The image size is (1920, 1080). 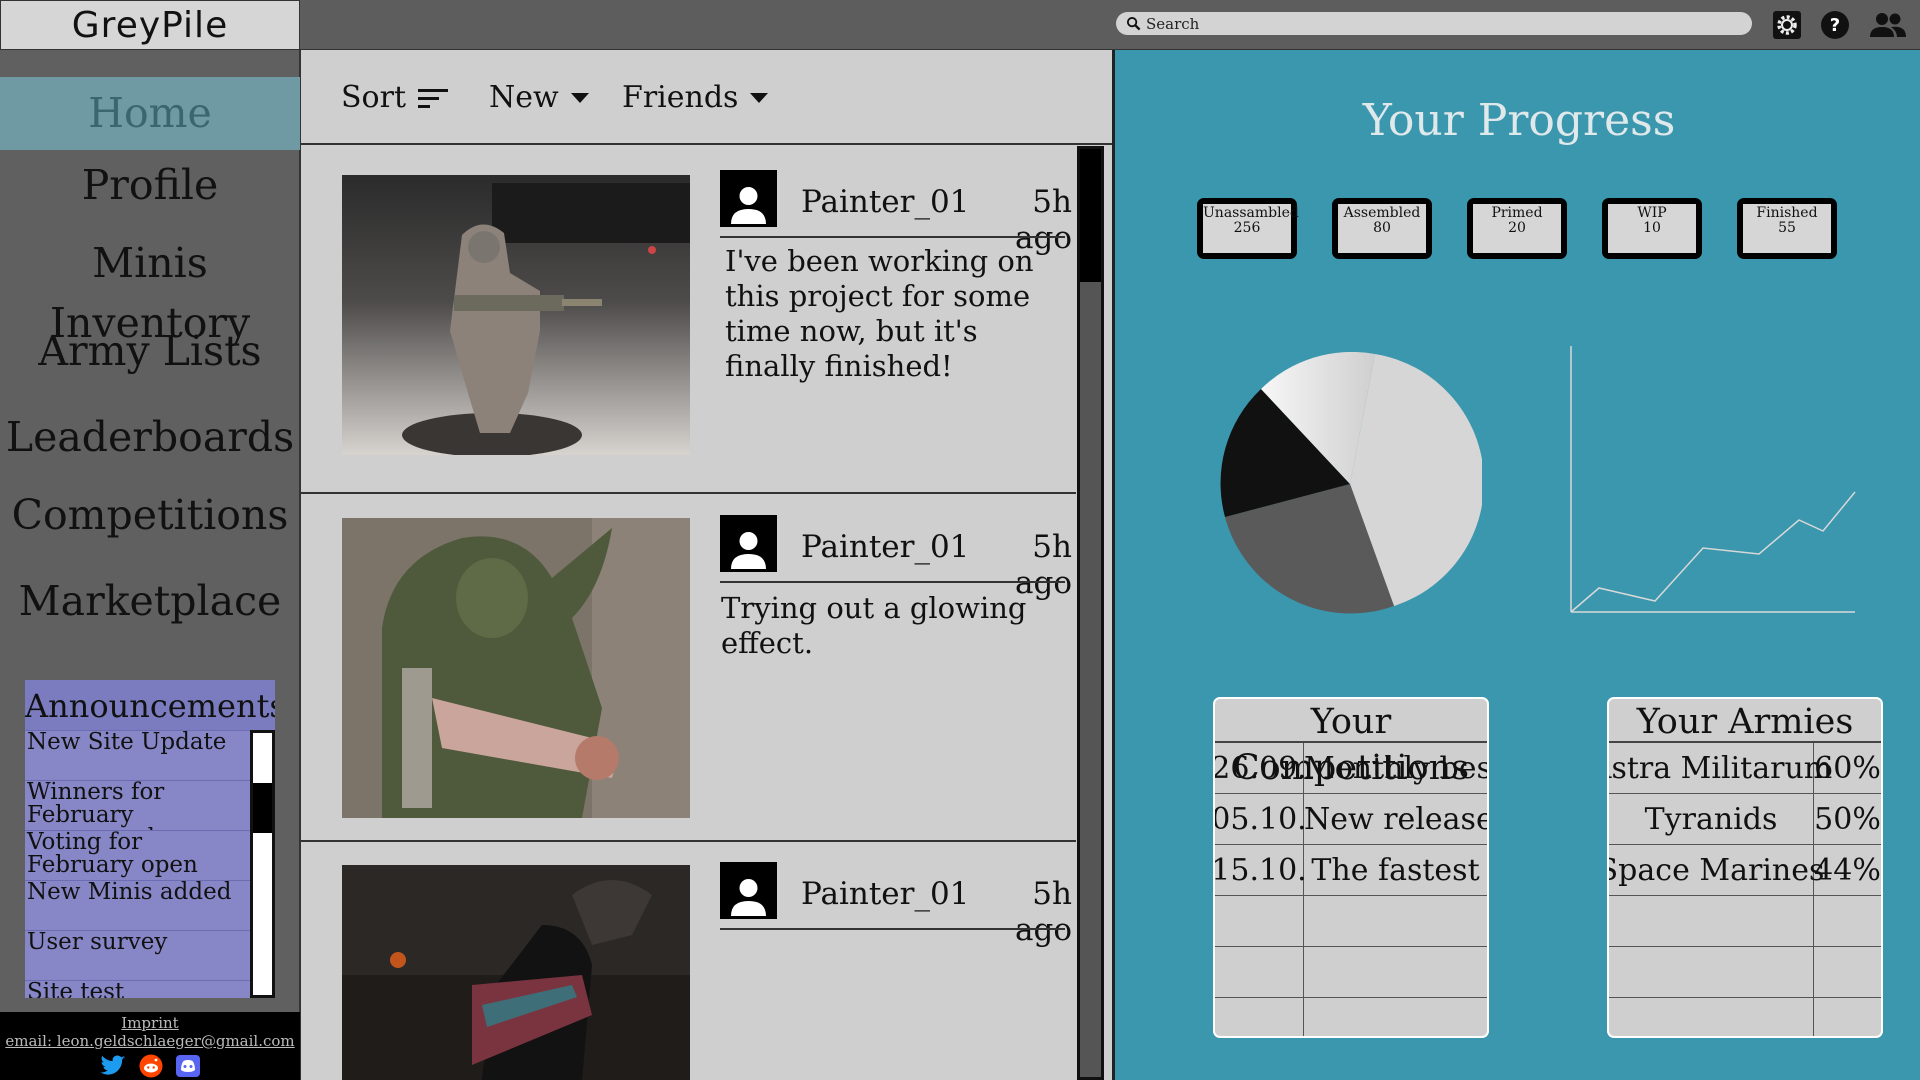 What do you see at coordinates (1711, 819) in the screenshot?
I see `army-name: Tyranids` at bounding box center [1711, 819].